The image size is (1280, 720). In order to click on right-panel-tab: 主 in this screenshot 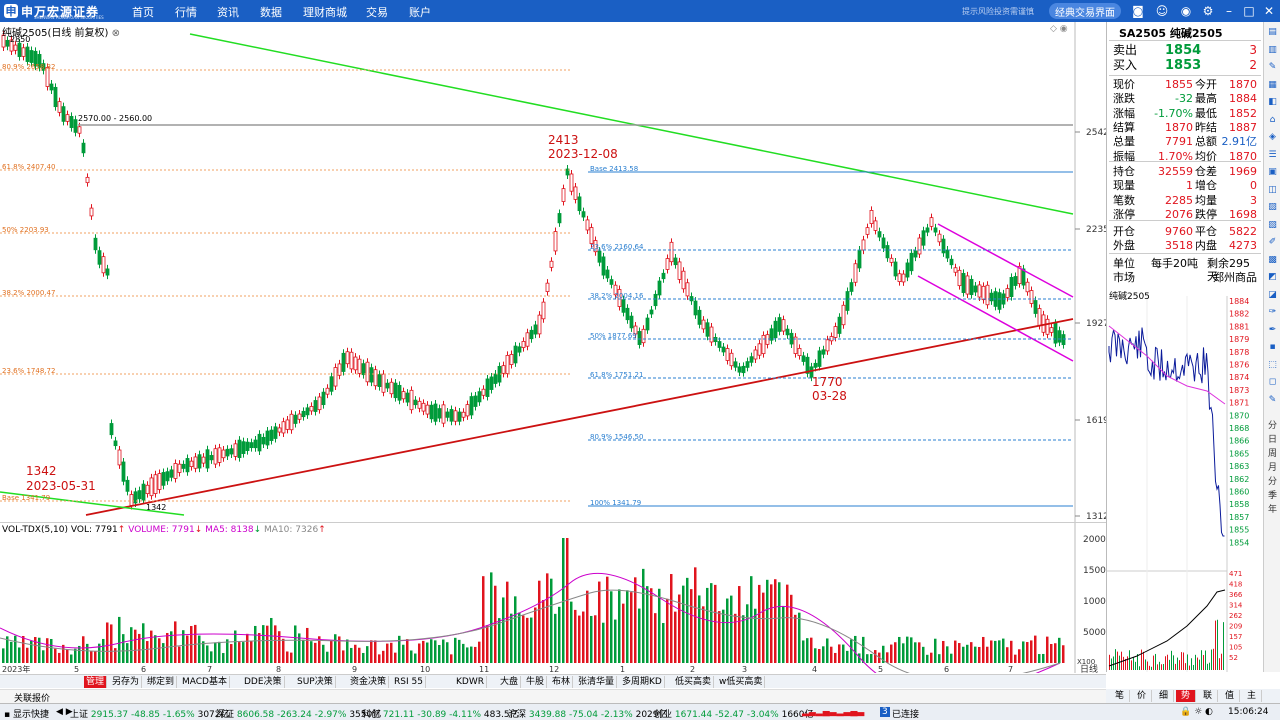, I will do `click(1252, 696)`.